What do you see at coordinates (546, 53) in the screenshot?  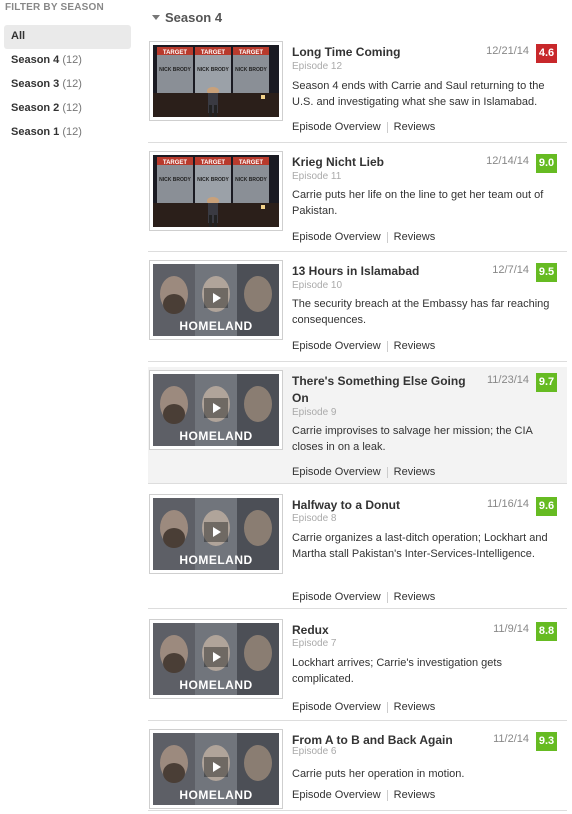 I see `episode-score-badge: 4.6` at bounding box center [546, 53].